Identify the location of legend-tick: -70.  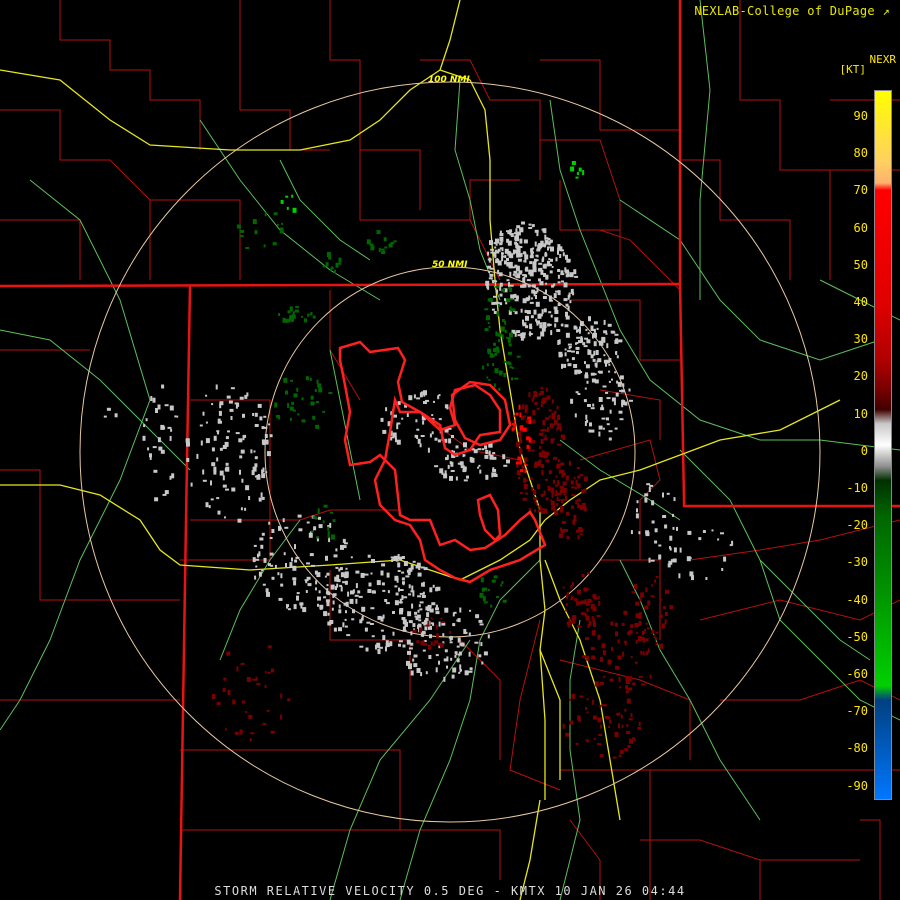
(857, 711).